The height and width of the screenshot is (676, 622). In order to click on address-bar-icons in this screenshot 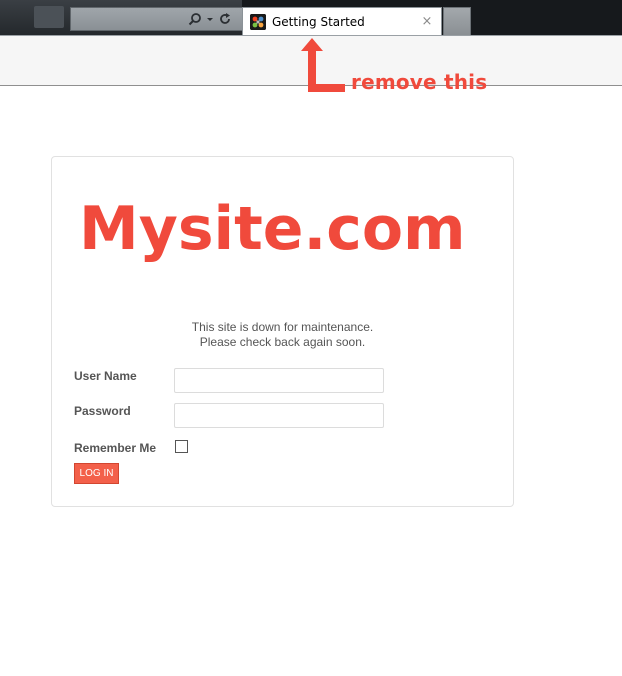, I will do `click(210, 19)`.